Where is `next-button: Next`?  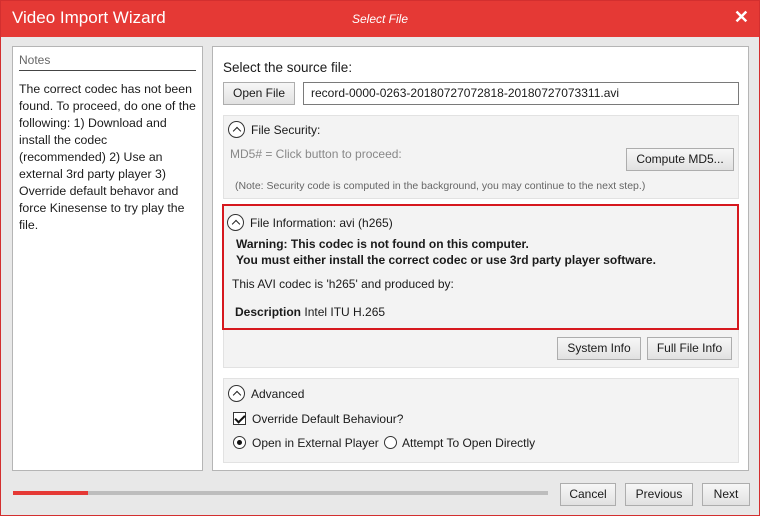
next-button: Next is located at coordinates (726, 494).